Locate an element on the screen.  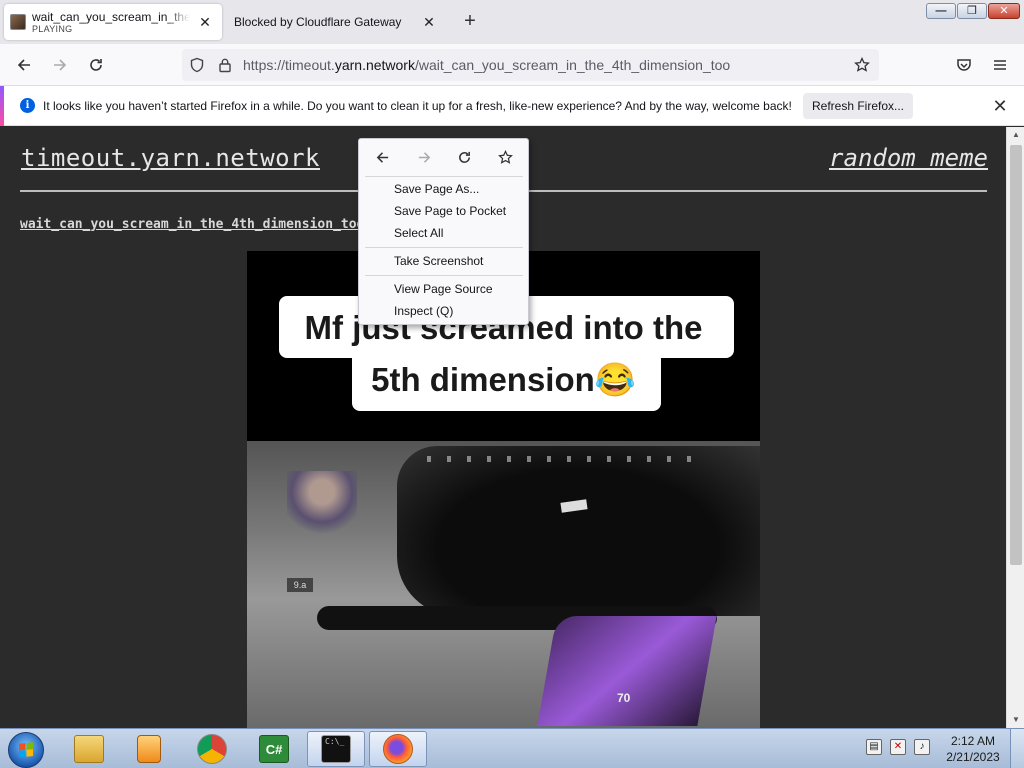
taskbar-command-prompt: C:\_ is located at coordinates (336, 749).